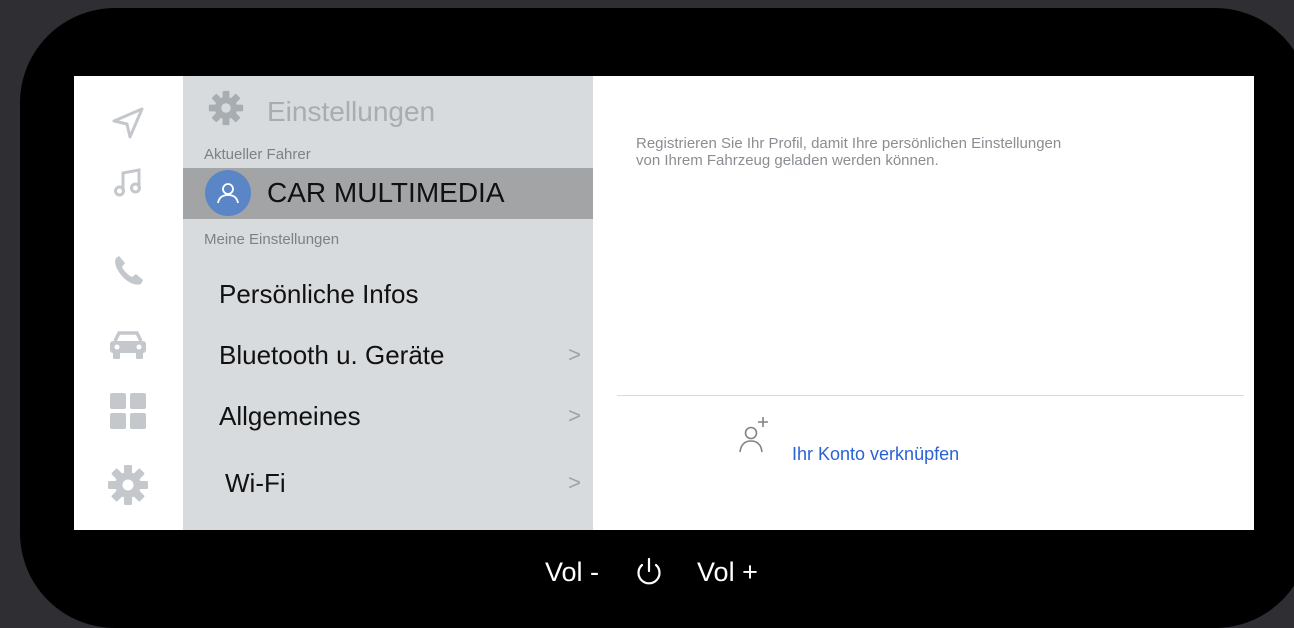  Describe the element at coordinates (727, 572) in the screenshot. I see `volume-up-button: Vol +` at that location.